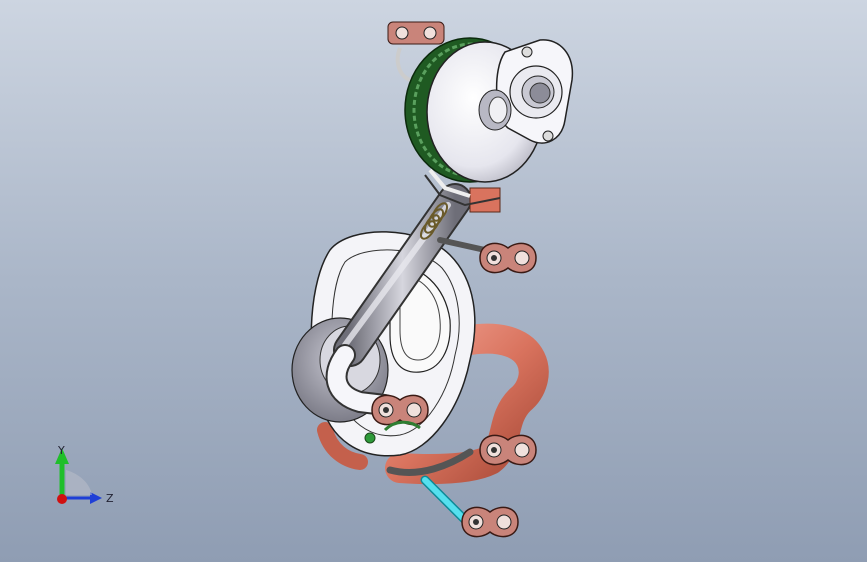  Describe the element at coordinates (62, 499) in the screenshot. I see `origin-marker` at that location.